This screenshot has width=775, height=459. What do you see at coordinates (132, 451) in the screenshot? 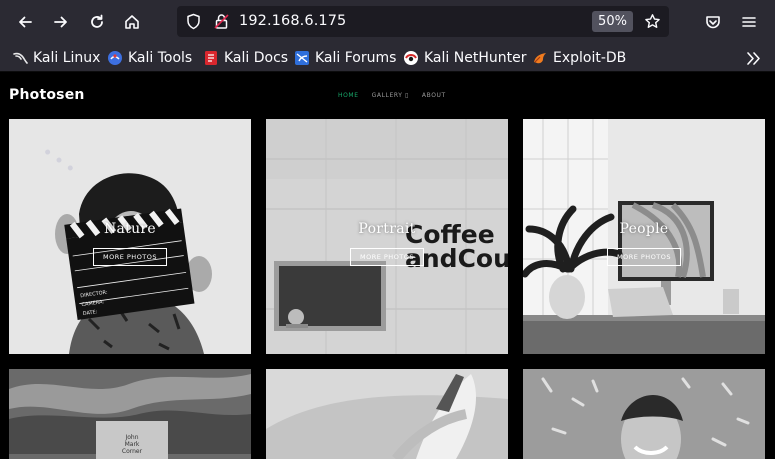
I see `book-line3: Corner` at bounding box center [132, 451].